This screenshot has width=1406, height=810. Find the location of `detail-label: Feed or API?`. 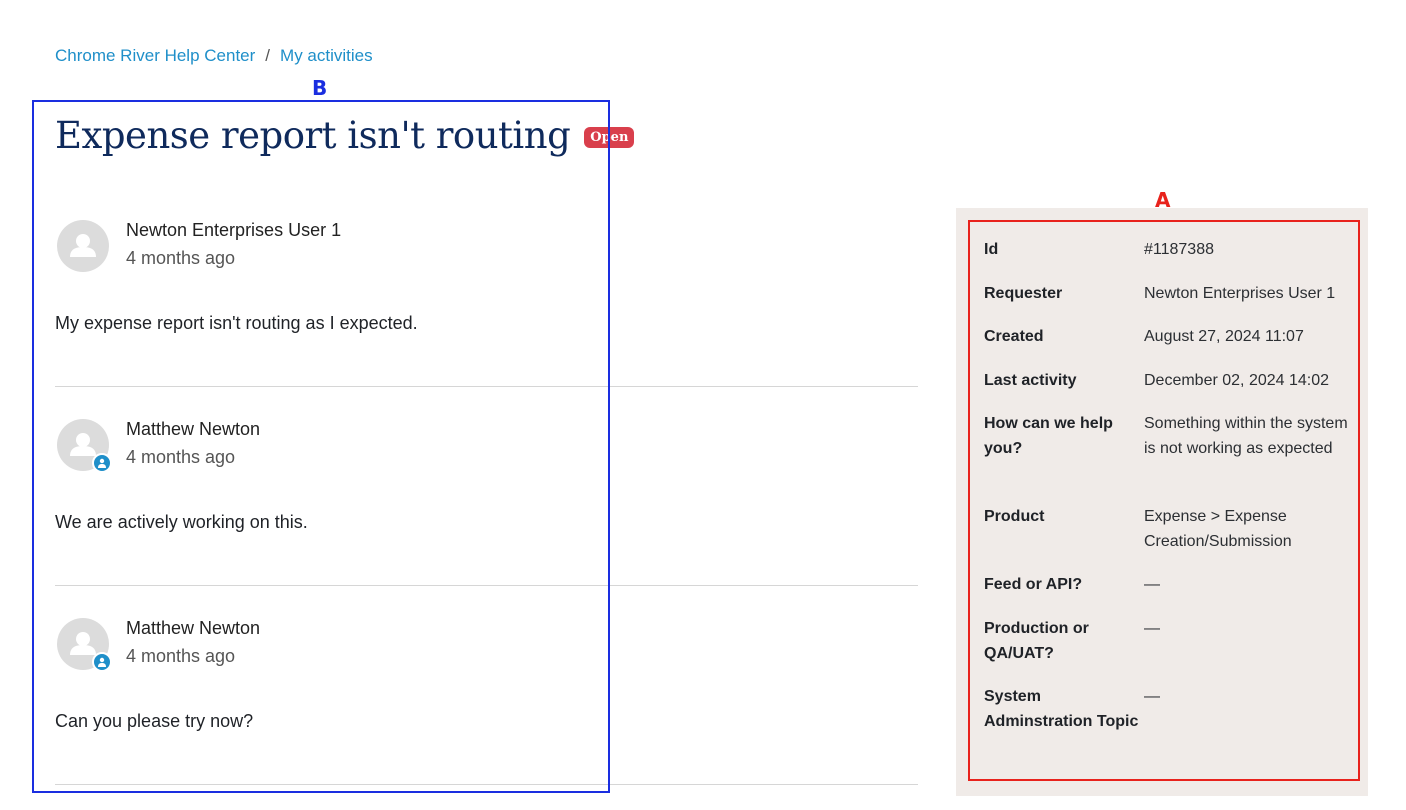

detail-label: Feed or API? is located at coordinates (1033, 584).